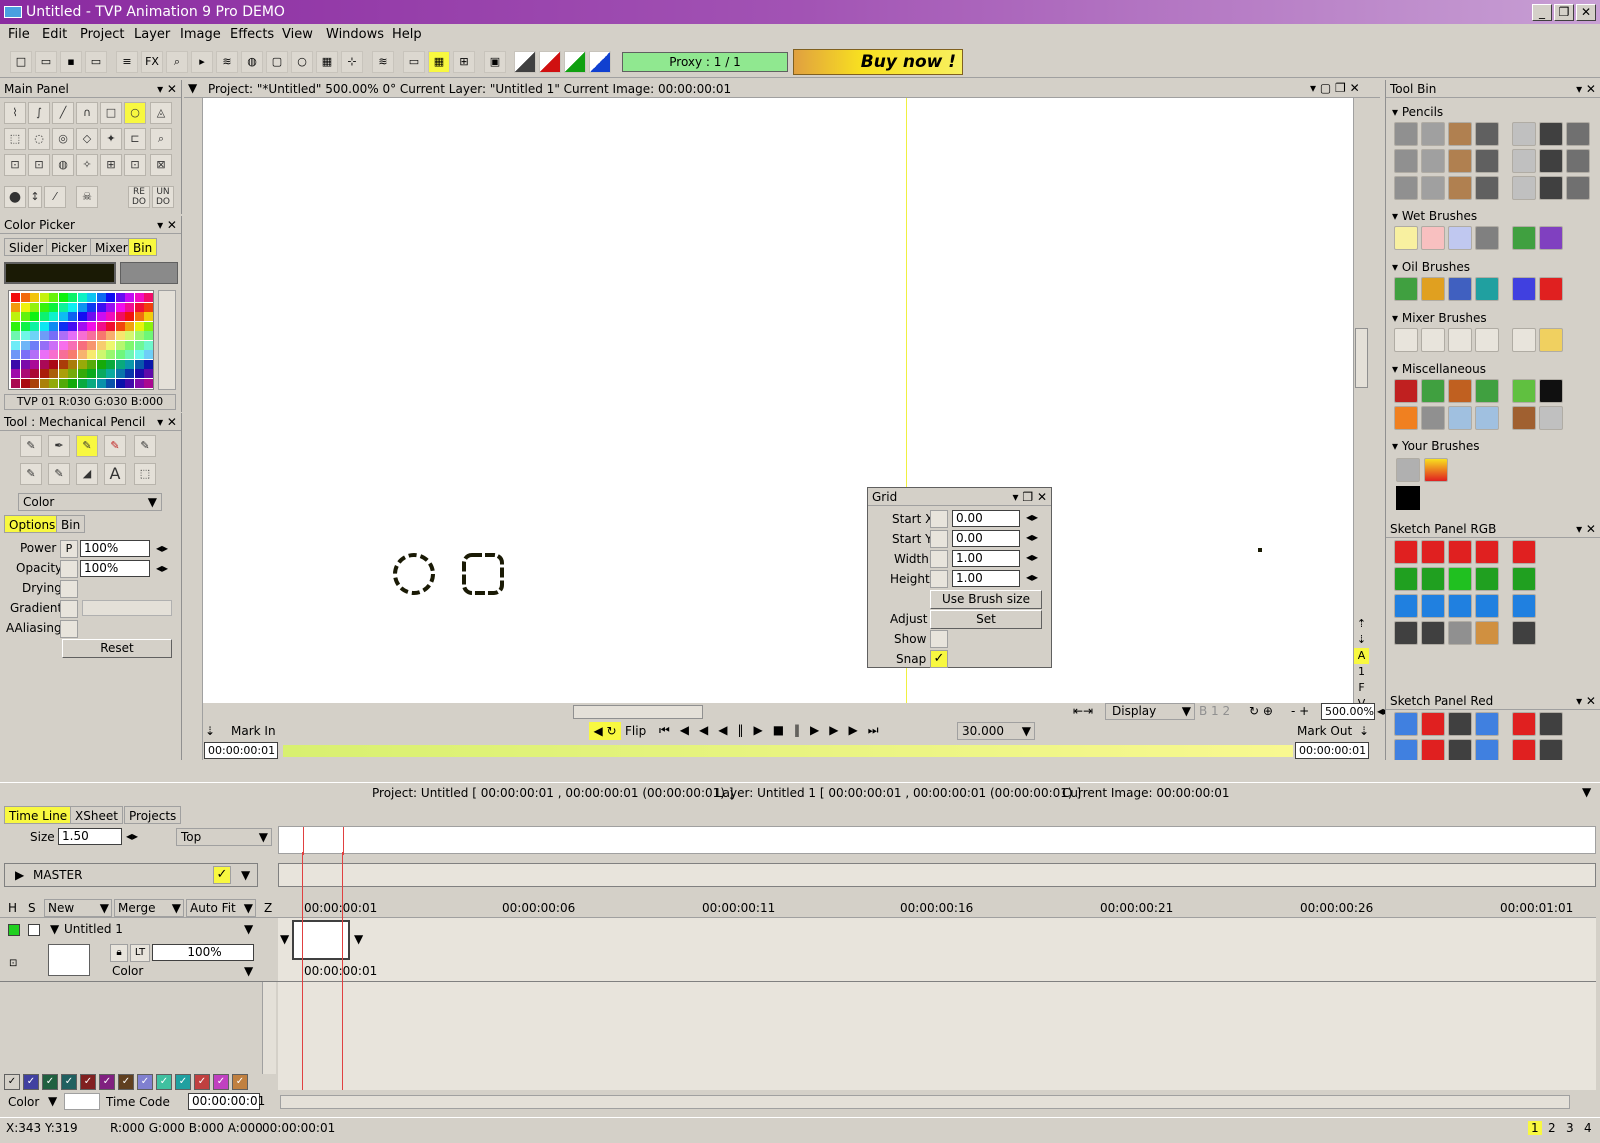  What do you see at coordinates (139, 197) in the screenshot?
I see `redo-button: RE DO` at bounding box center [139, 197].